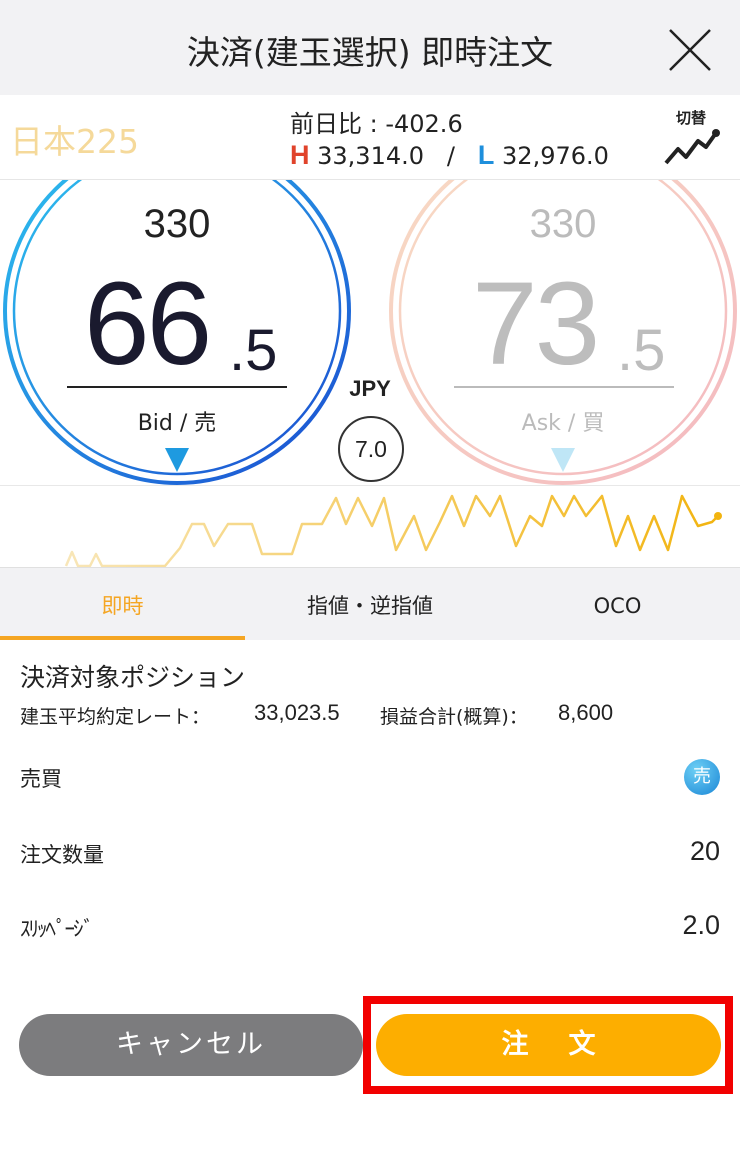  What do you see at coordinates (177, 423) in the screenshot?
I see `bid-label: Bid / 売` at bounding box center [177, 423].